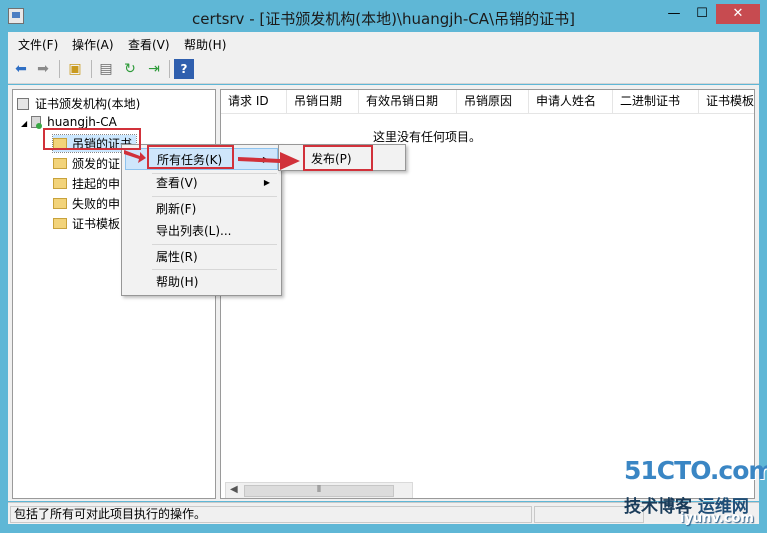 The image size is (767, 533). What do you see at coordinates (656, 102) in the screenshot?
I see `column-header-binary-certificate: 二进制证书` at bounding box center [656, 102].